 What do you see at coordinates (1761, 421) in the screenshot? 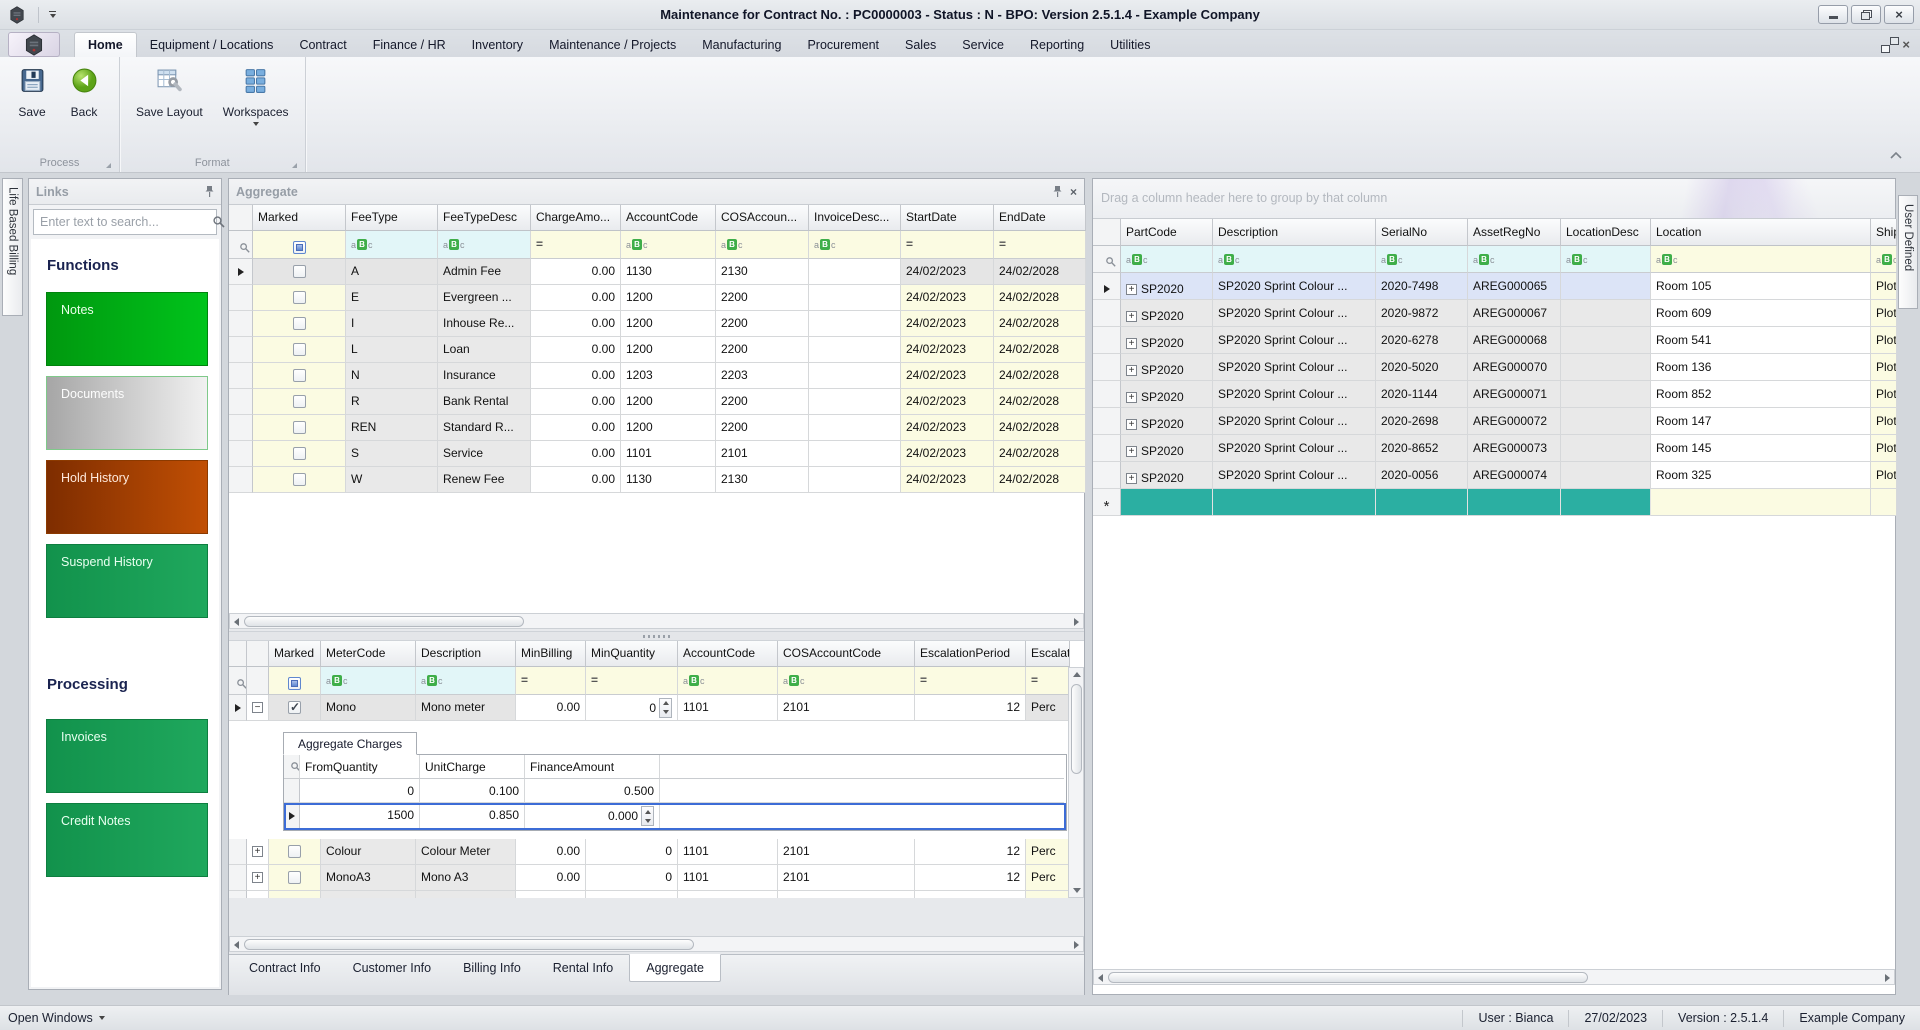
I see `grid-cell: Room 147` at bounding box center [1761, 421].